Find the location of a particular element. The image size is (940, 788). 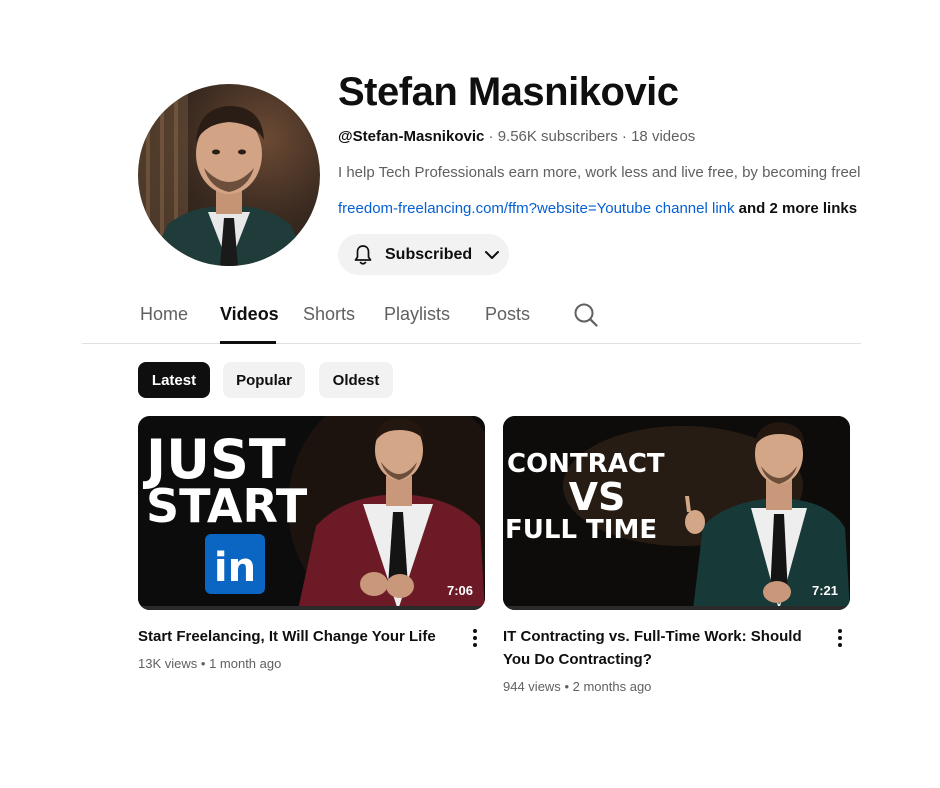

more-links: and 2 more links is located at coordinates (798, 208).